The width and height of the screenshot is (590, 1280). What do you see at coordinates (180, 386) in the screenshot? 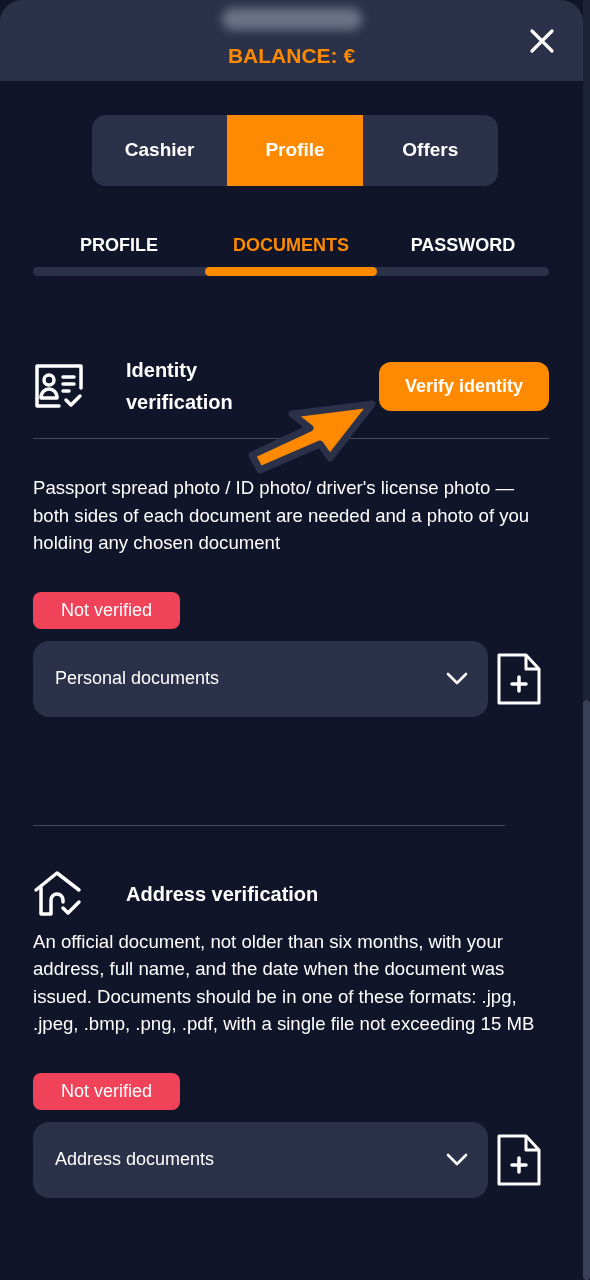
I see `section-title: Identity verification` at bounding box center [180, 386].